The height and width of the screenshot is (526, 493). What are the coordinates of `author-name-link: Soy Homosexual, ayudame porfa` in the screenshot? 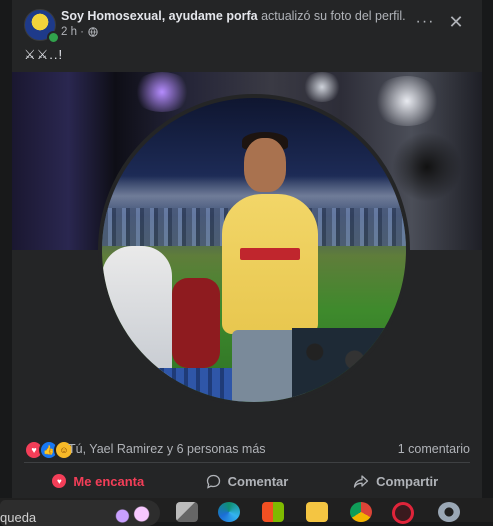 It's located at (159, 16).